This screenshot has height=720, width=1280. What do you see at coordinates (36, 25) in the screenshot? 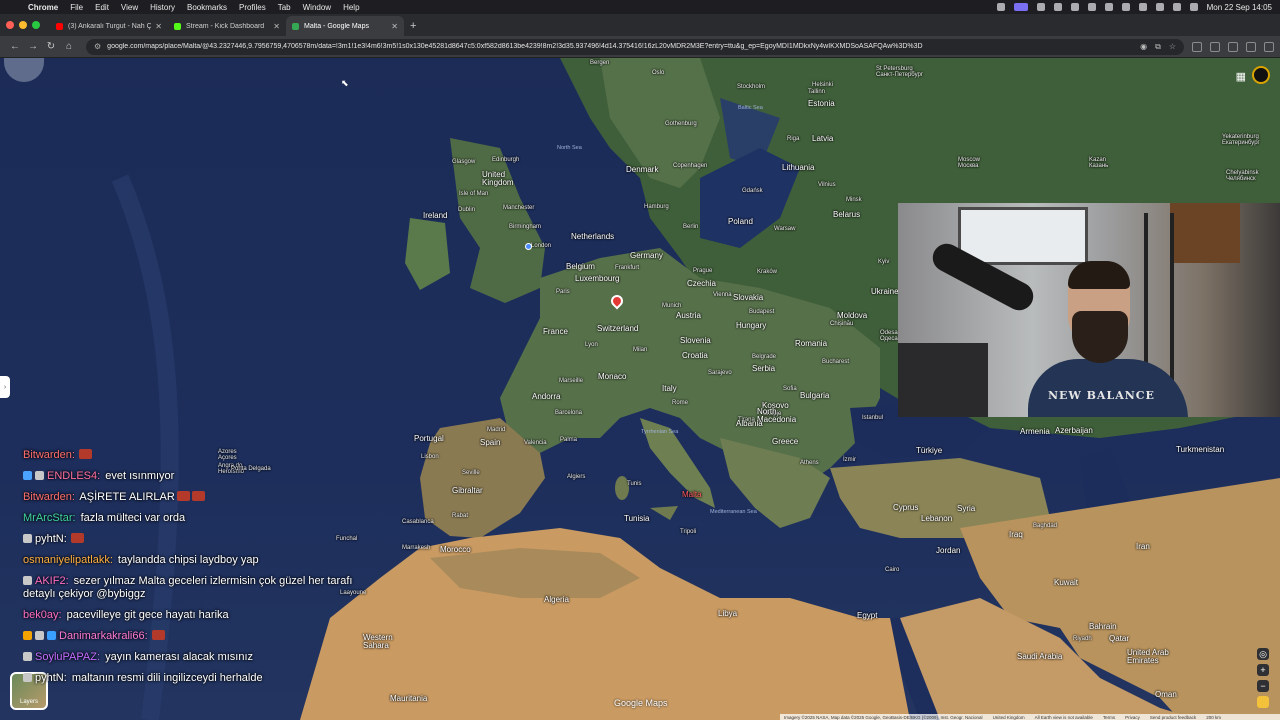
I see `zoom-window-button` at bounding box center [36, 25].